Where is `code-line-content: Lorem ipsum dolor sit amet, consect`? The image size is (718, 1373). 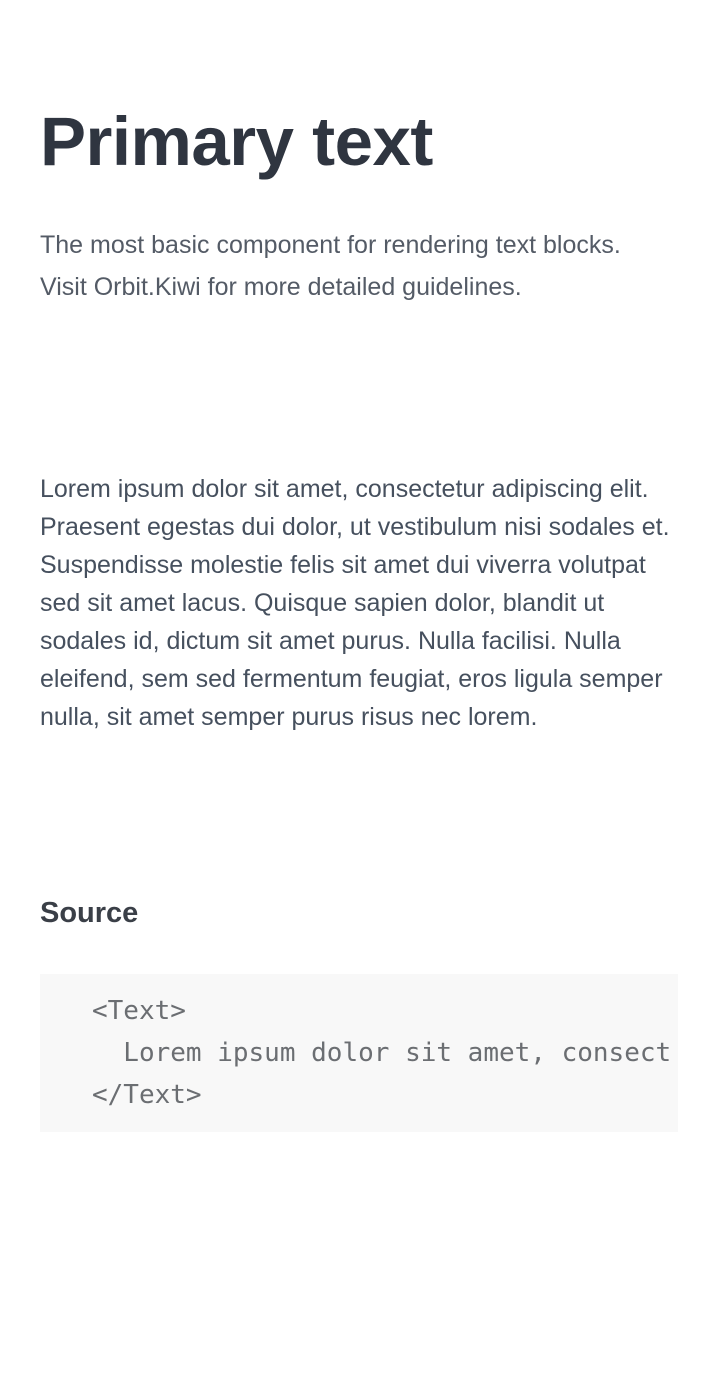
code-line-content: Lorem ipsum dolor sit amet, consect is located at coordinates (382, 1053).